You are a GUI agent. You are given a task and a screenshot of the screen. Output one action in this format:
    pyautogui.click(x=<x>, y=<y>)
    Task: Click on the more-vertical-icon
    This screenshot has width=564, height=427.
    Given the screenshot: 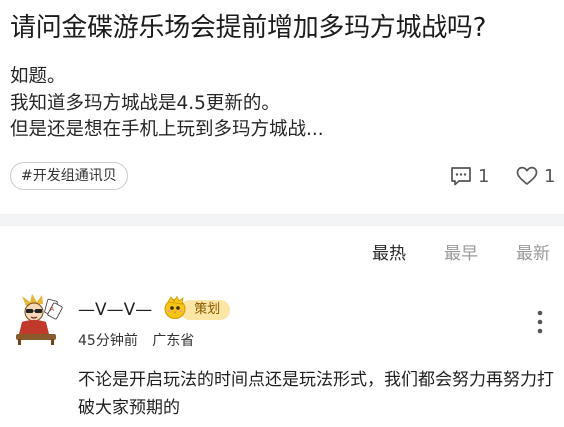 What is the action you would take?
    pyautogui.click(x=540, y=325)
    